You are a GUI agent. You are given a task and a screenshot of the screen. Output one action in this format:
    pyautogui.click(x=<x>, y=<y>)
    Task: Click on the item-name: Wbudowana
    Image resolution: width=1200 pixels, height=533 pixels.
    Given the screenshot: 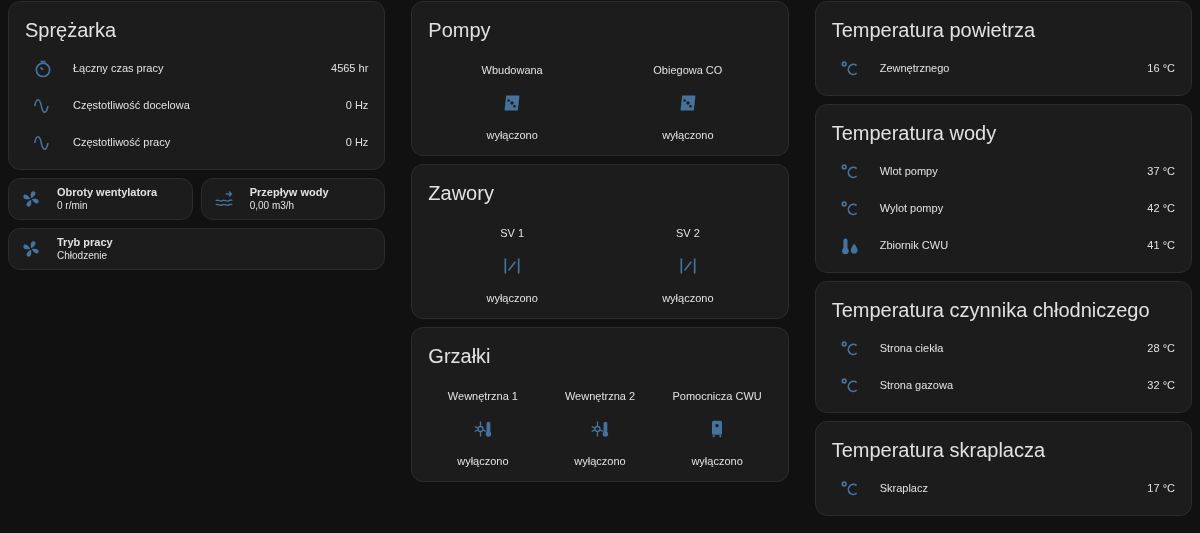 What is the action you would take?
    pyautogui.click(x=512, y=70)
    